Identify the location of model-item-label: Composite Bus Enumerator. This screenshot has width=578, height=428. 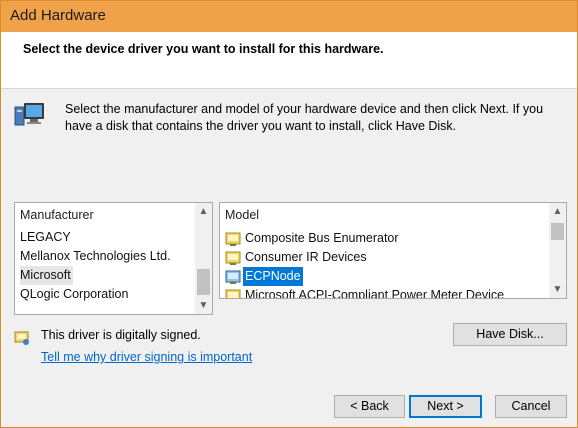
(322, 238).